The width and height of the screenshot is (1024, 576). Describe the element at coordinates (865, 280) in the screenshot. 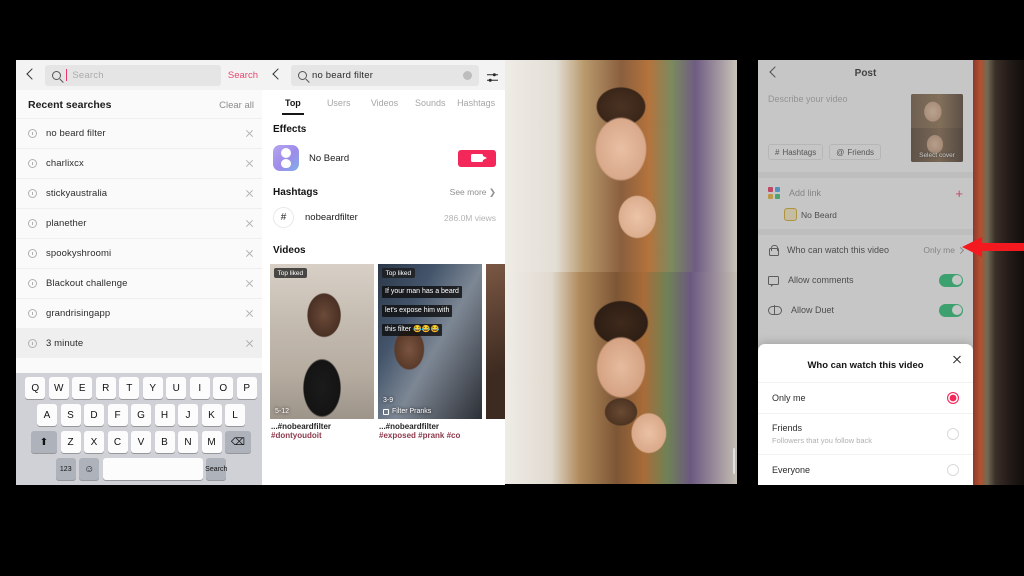

I see `allow-comments-row: Allow comments` at that location.